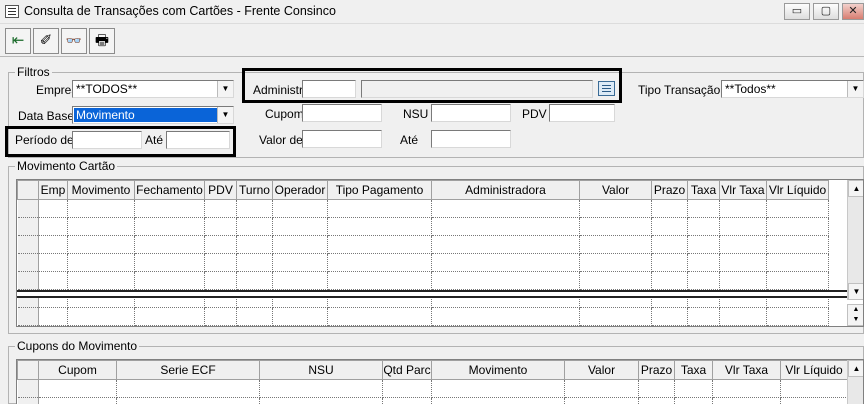  What do you see at coordinates (107, 140) in the screenshot?
I see `periodo-from-input` at bounding box center [107, 140].